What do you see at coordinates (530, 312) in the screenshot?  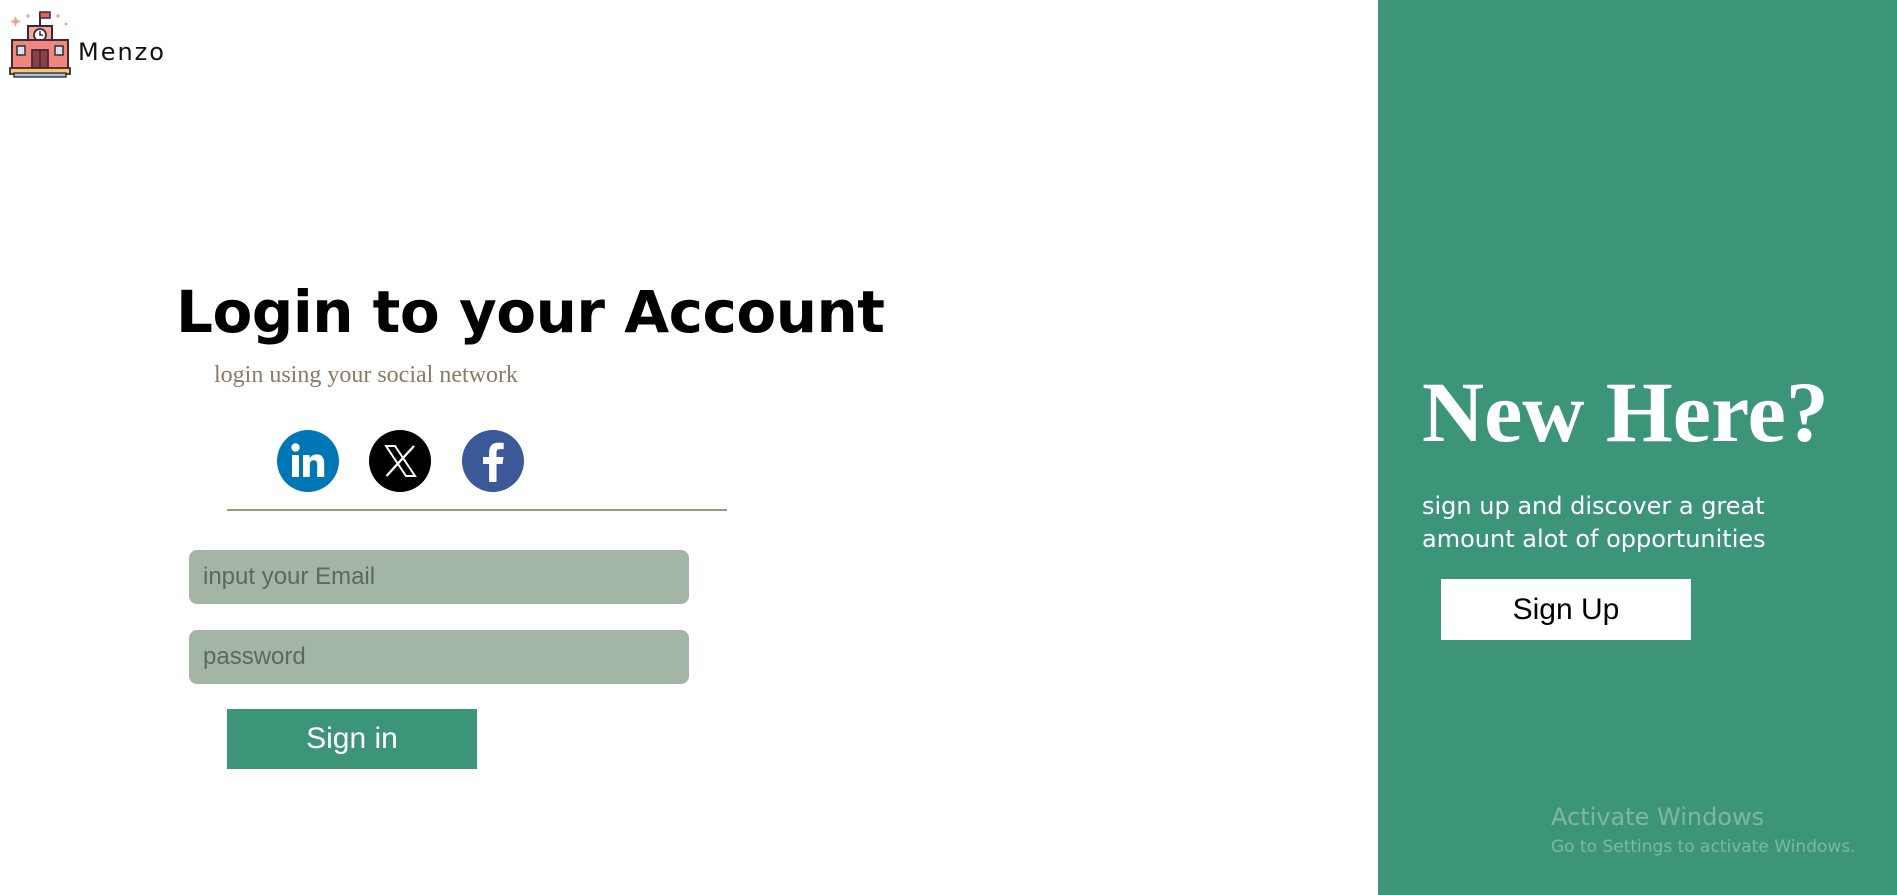 I see `page-title: Login to your Account` at bounding box center [530, 312].